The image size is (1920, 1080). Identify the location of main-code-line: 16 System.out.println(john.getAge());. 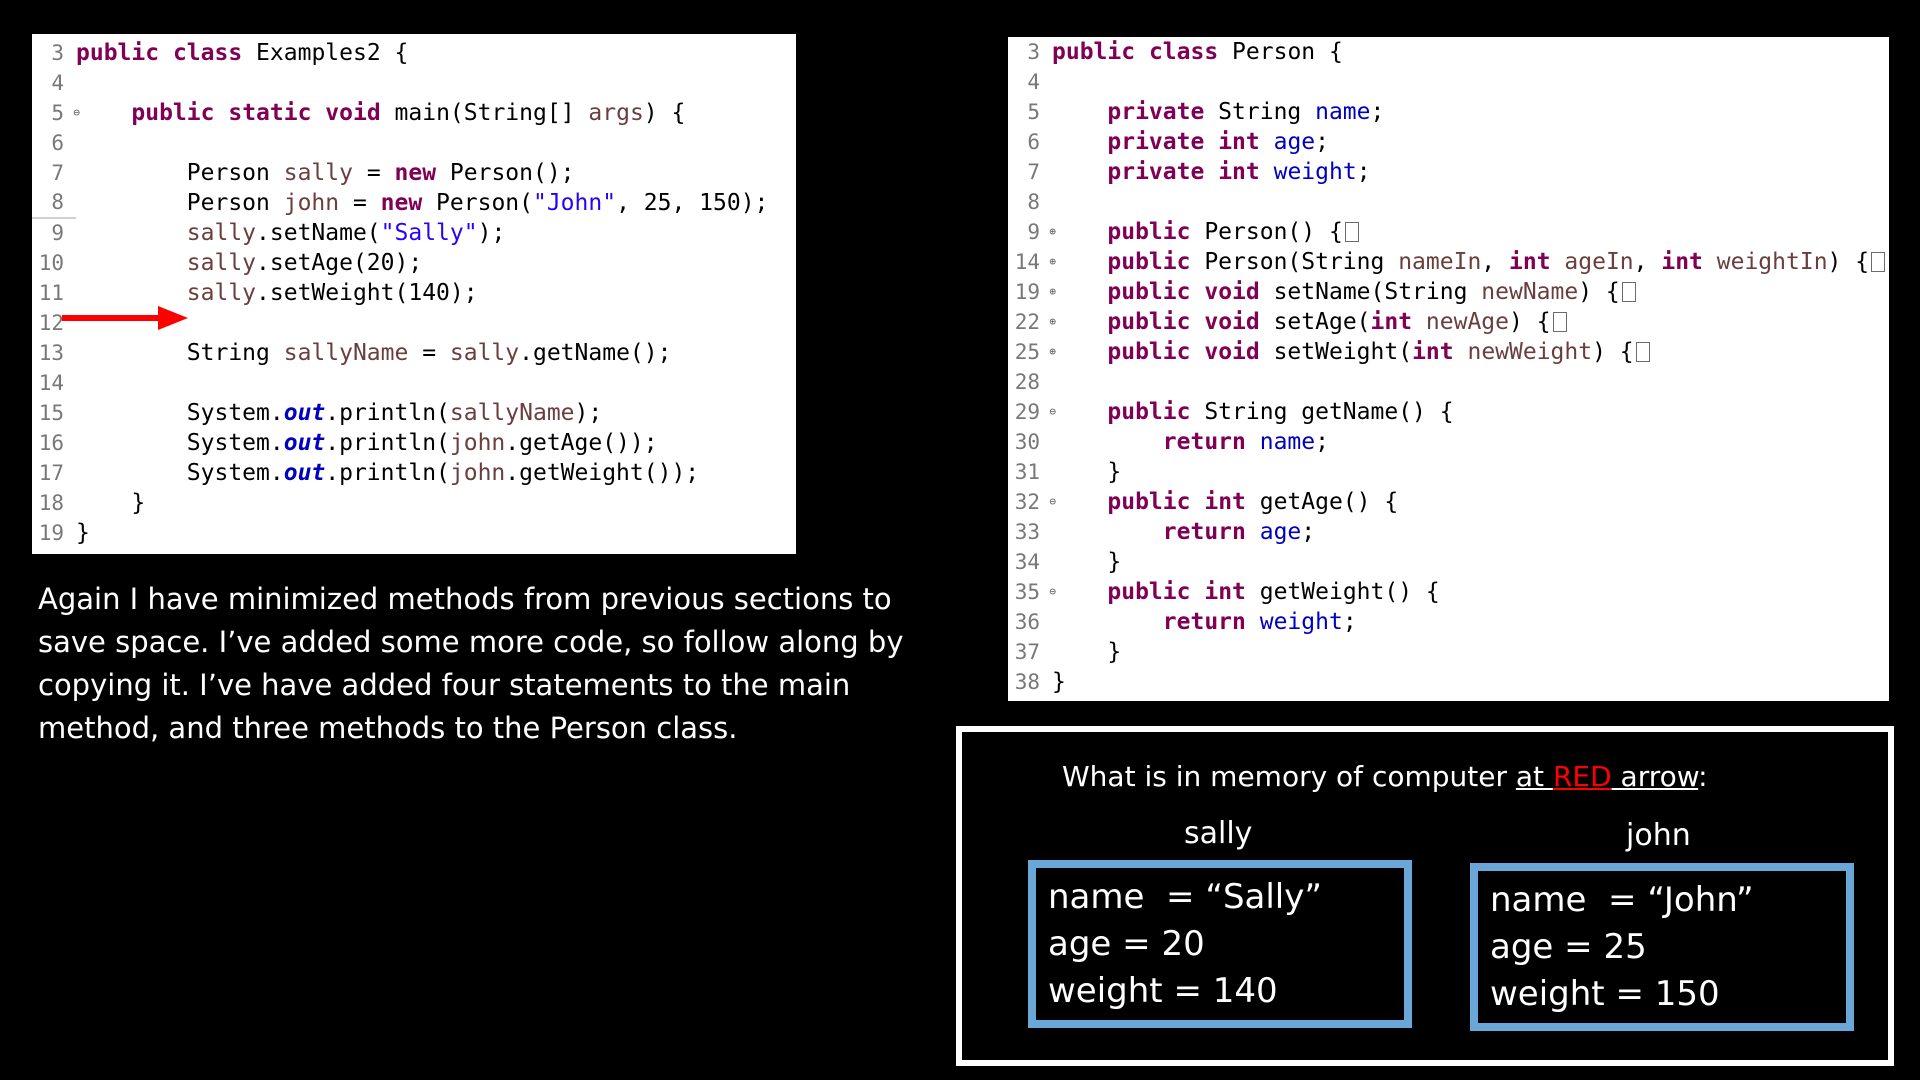
(414, 443).